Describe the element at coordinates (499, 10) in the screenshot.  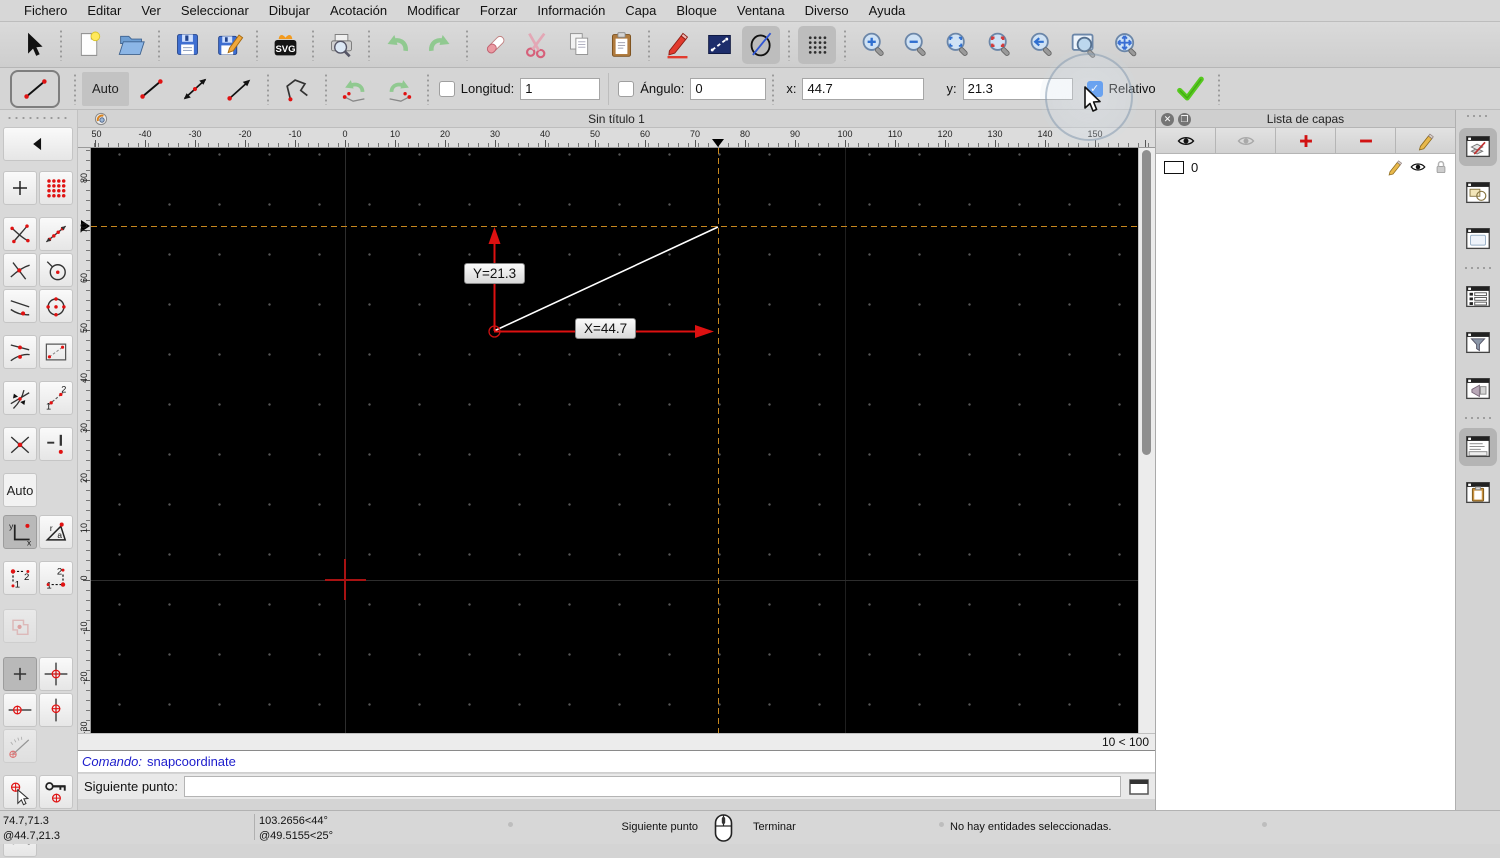
I see `menu-item-forzar: Forzar` at that location.